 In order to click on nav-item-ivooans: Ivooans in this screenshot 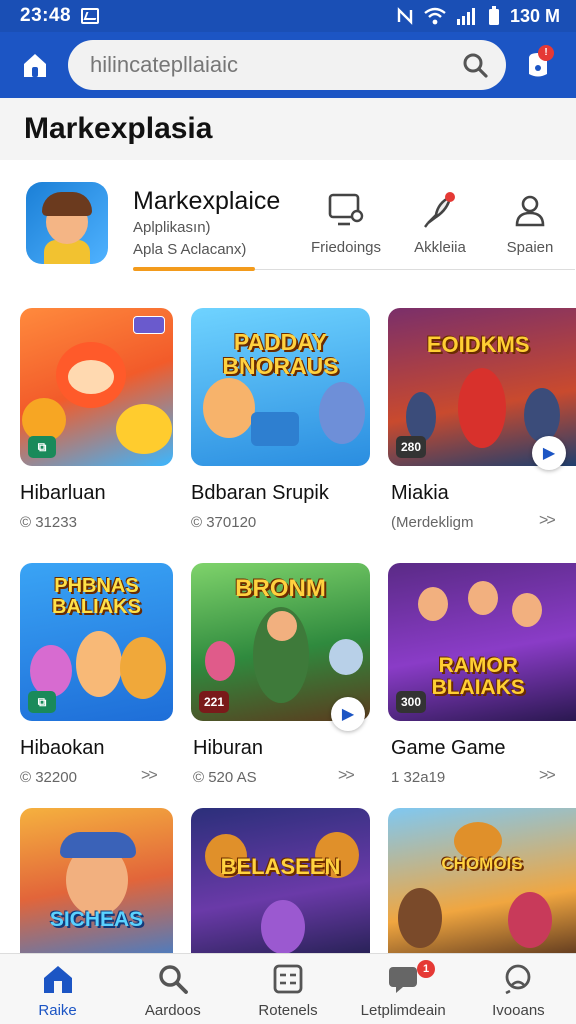, I will do `click(518, 989)`.